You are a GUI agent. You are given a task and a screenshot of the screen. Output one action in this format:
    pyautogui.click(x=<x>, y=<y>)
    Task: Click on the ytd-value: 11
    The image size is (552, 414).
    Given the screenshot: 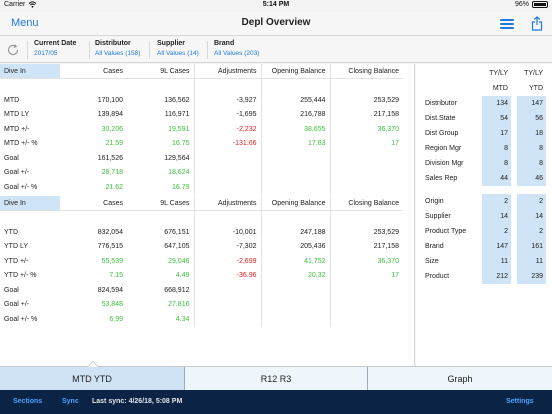 What is the action you would take?
    pyautogui.click(x=531, y=261)
    